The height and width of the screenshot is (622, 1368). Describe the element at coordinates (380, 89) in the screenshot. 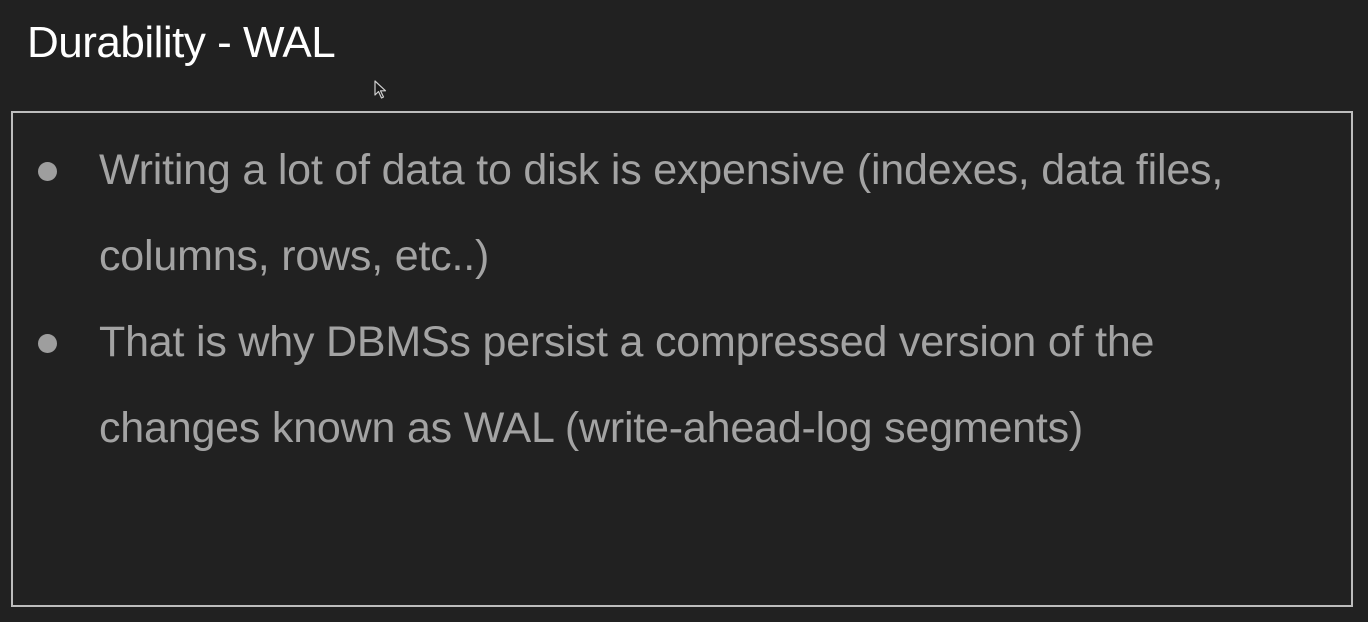

I see `mouse-pointer-icon` at that location.